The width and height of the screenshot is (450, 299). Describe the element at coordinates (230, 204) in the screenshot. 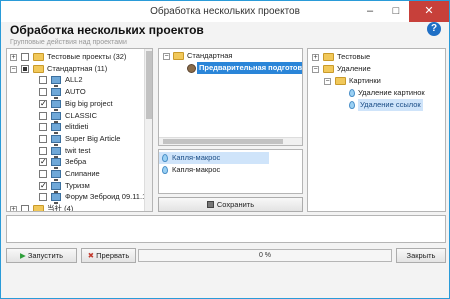

I see `save-button: Сохранить` at that location.